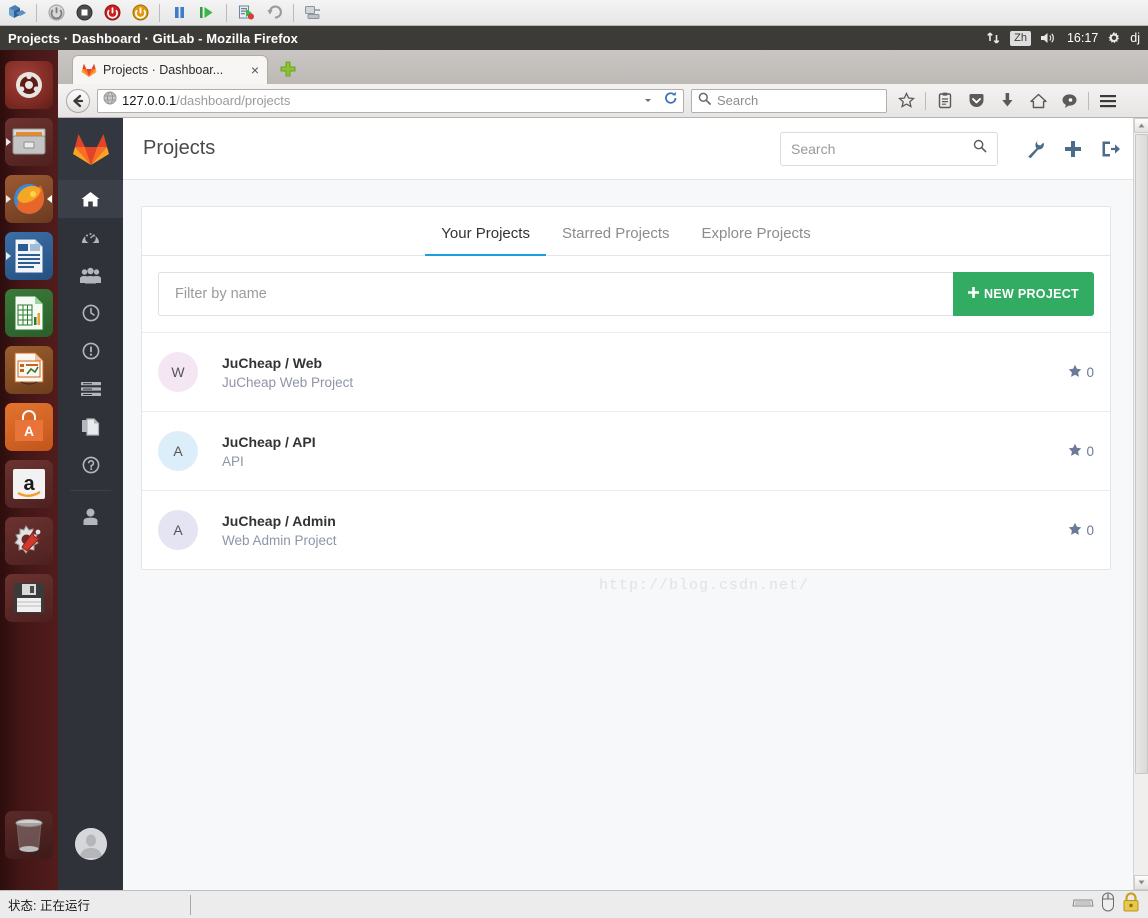  Describe the element at coordinates (1141, 125) in the screenshot. I see `scroll-up-arrow` at that location.